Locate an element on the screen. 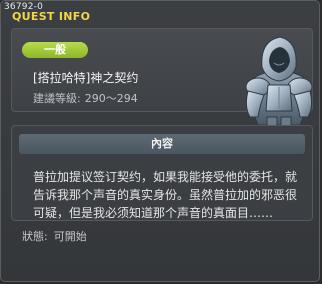 Image resolution: width=322 pixels, height=284 pixels. quest-name: [搭拉哈特]神之契约 is located at coordinates (86, 78).